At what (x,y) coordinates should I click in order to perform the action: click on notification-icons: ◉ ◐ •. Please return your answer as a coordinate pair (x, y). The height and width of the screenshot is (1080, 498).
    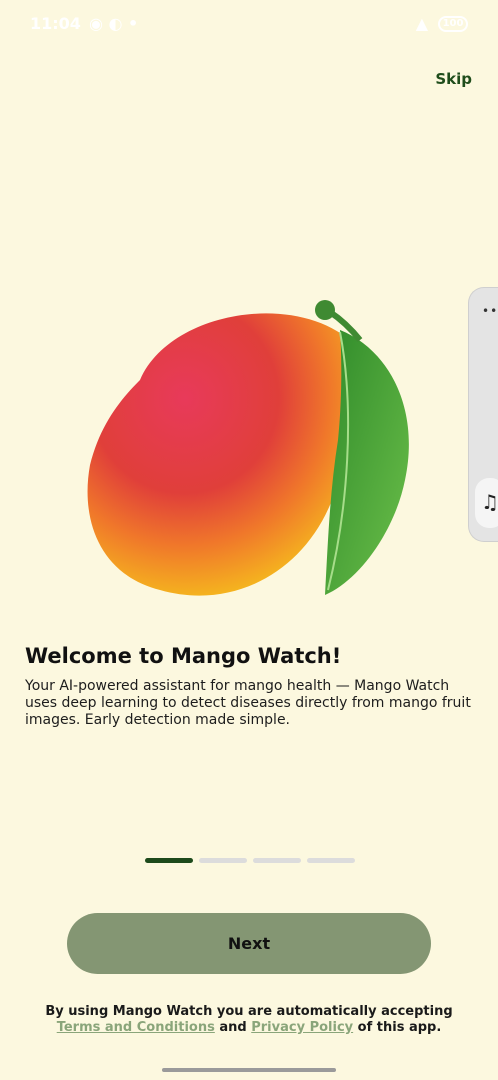
    Looking at the image, I should click on (113, 23).